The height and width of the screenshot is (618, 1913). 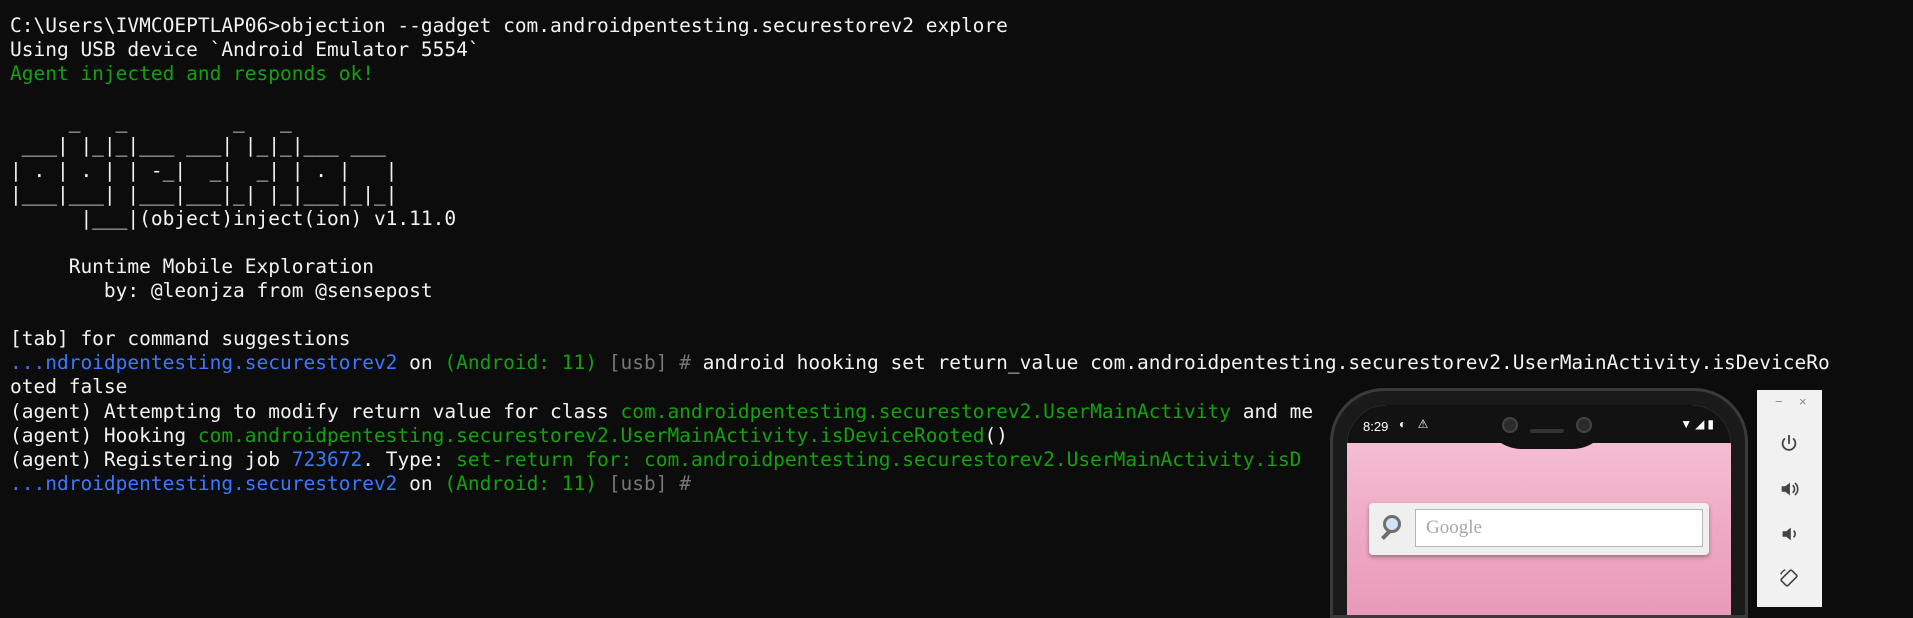 I want to click on terminal-text: (agent) Registering job, so click(x=151, y=459).